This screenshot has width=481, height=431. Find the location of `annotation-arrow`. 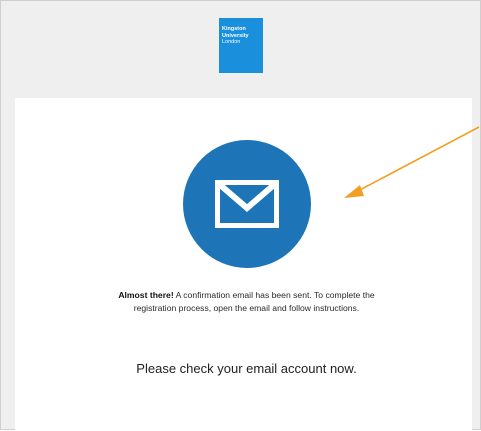

annotation-arrow is located at coordinates (412, 162).